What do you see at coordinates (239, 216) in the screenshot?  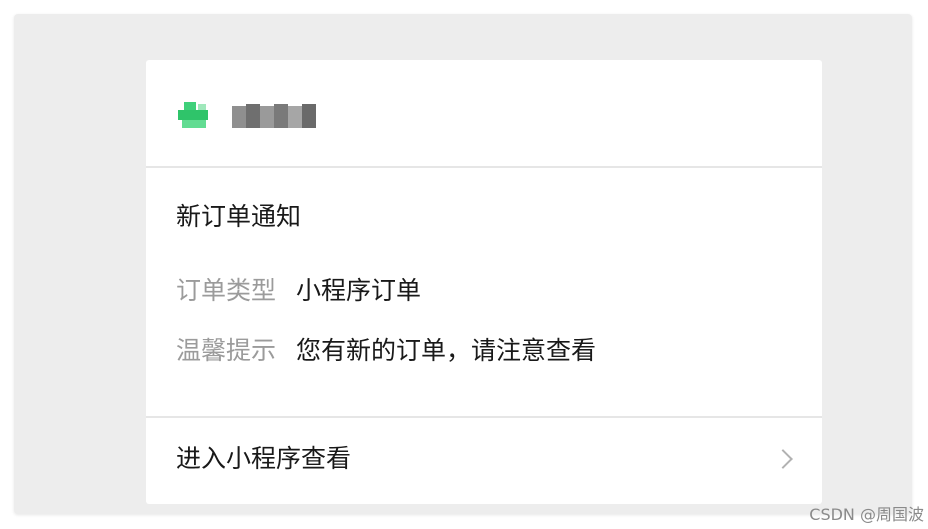 I see `notice-title: 新订单通知` at bounding box center [239, 216].